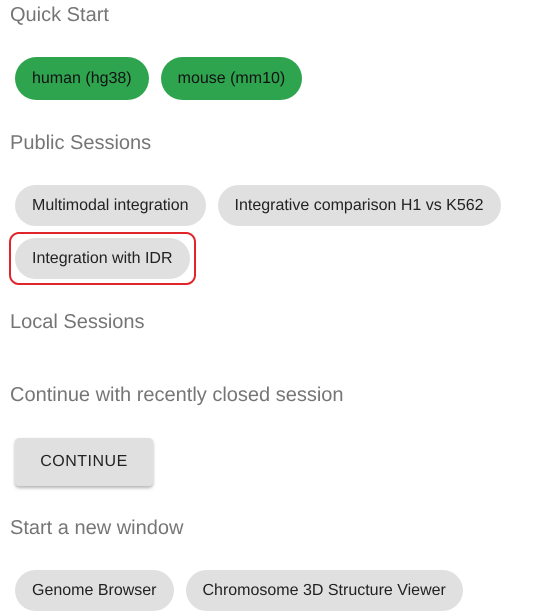 The height and width of the screenshot is (616, 540). What do you see at coordinates (82, 78) in the screenshot?
I see `genome-chip: human (hg38)` at bounding box center [82, 78].